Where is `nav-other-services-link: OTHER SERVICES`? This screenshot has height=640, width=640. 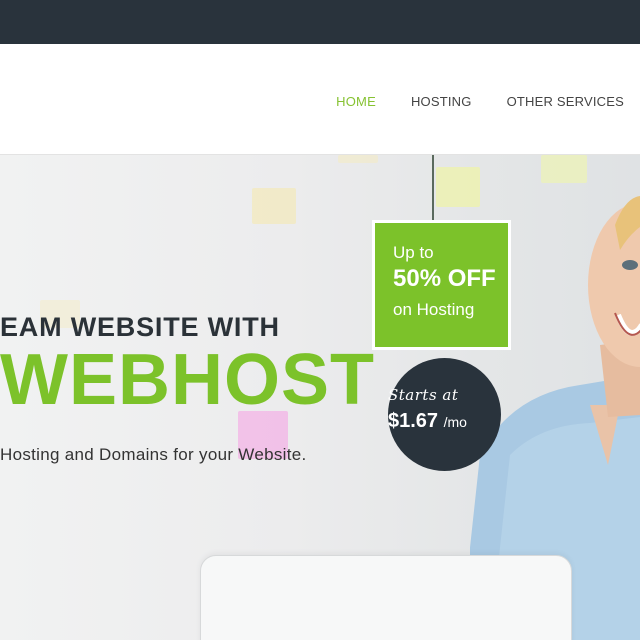
nav-other-services-link: OTHER SERVICES is located at coordinates (565, 101).